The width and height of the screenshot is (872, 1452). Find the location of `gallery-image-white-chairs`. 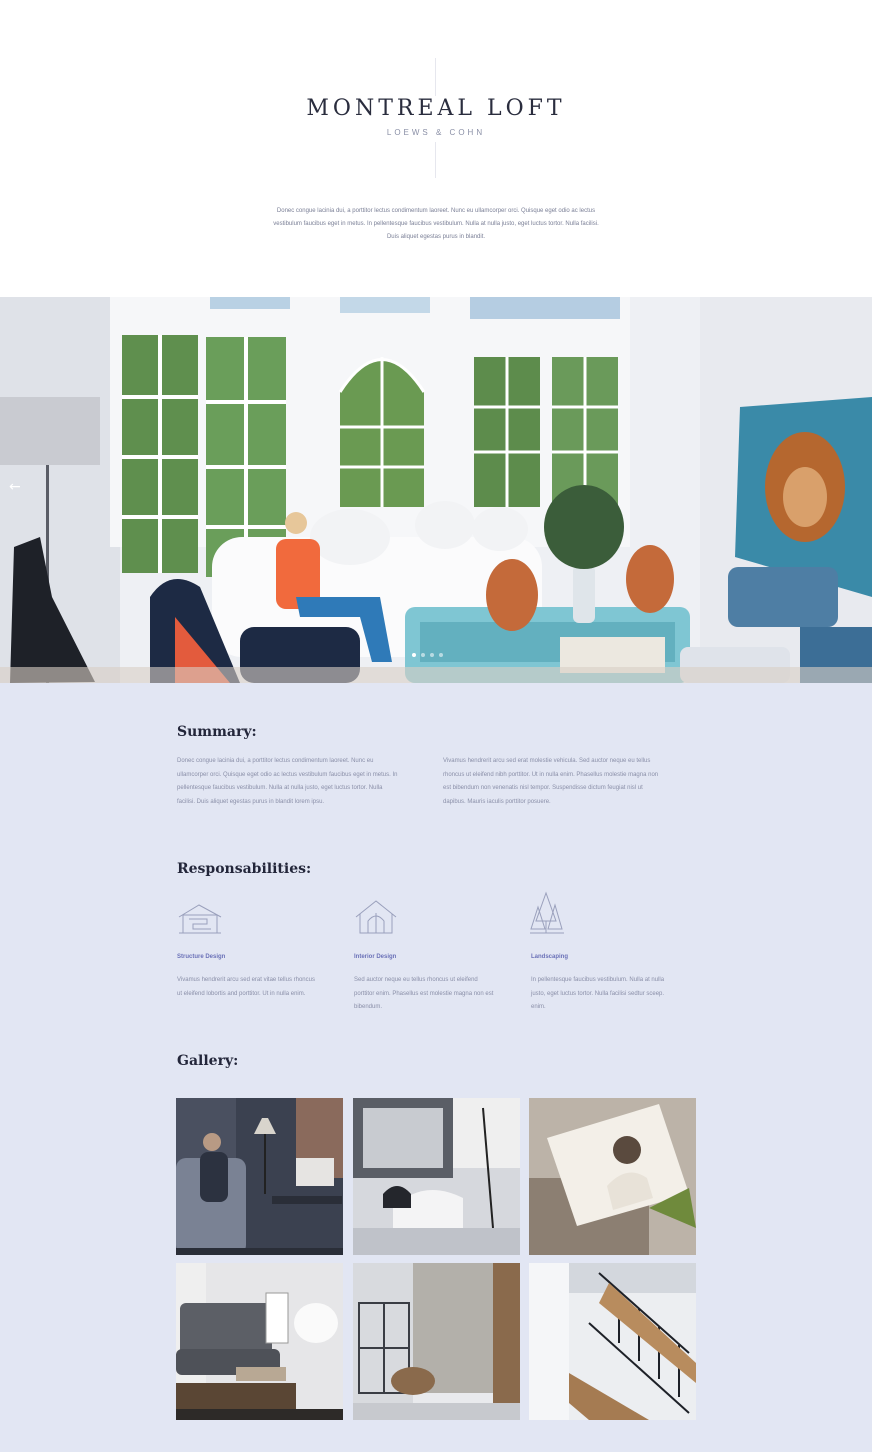

gallery-image-white-chairs is located at coordinates (436, 1176).